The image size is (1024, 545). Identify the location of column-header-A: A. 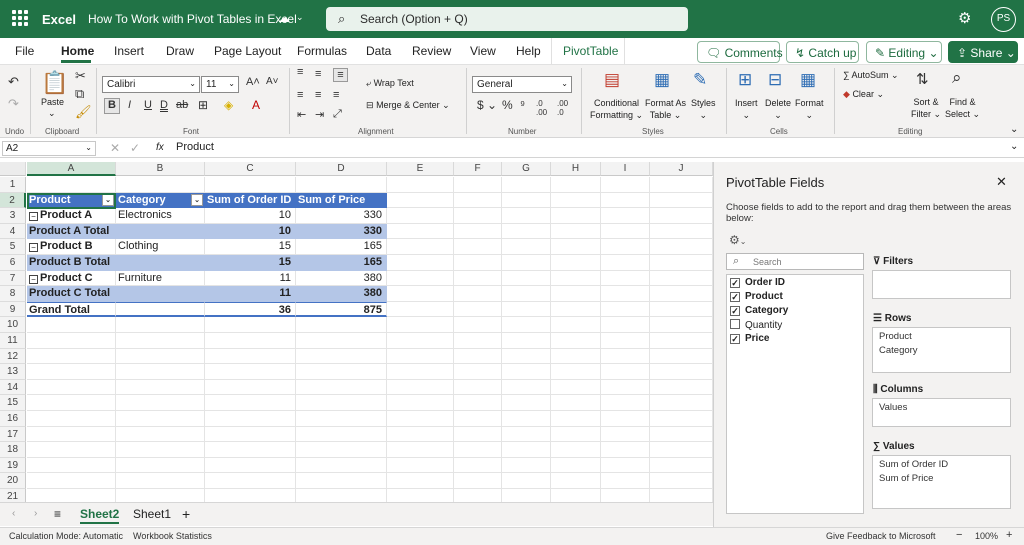
(71, 169).